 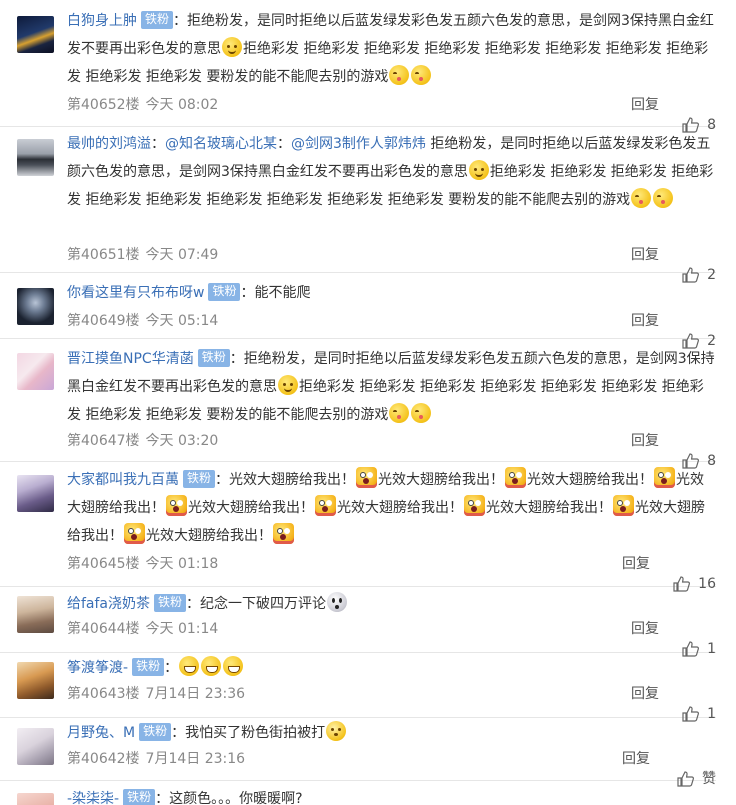 I want to click on username: 月野兔、M, so click(x=101, y=733).